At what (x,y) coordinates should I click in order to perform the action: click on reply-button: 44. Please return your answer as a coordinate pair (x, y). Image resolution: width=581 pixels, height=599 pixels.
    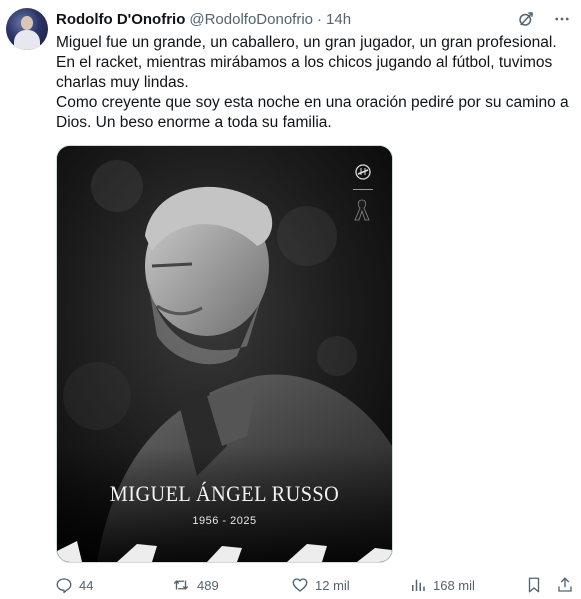
    Looking at the image, I should click on (74, 585).